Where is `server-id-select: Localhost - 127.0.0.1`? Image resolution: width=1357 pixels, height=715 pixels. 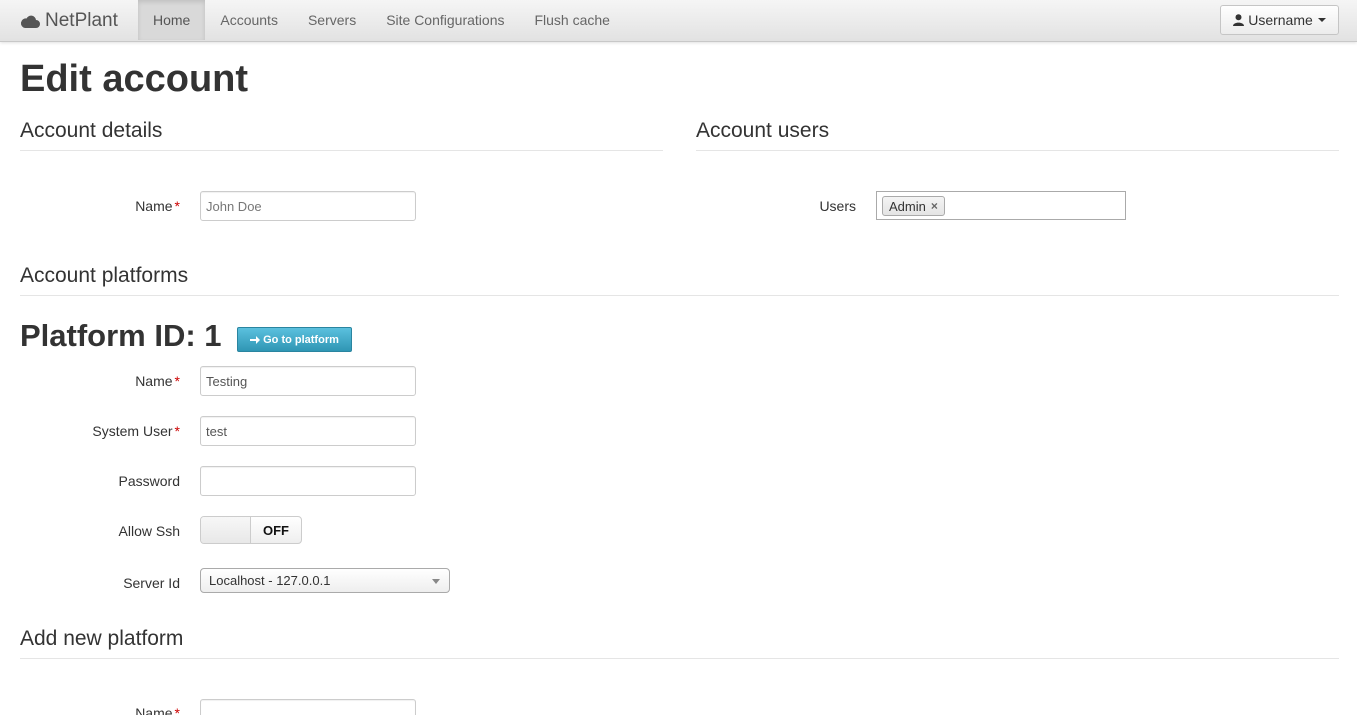
server-id-select: Localhost - 127.0.0.1 is located at coordinates (325, 580).